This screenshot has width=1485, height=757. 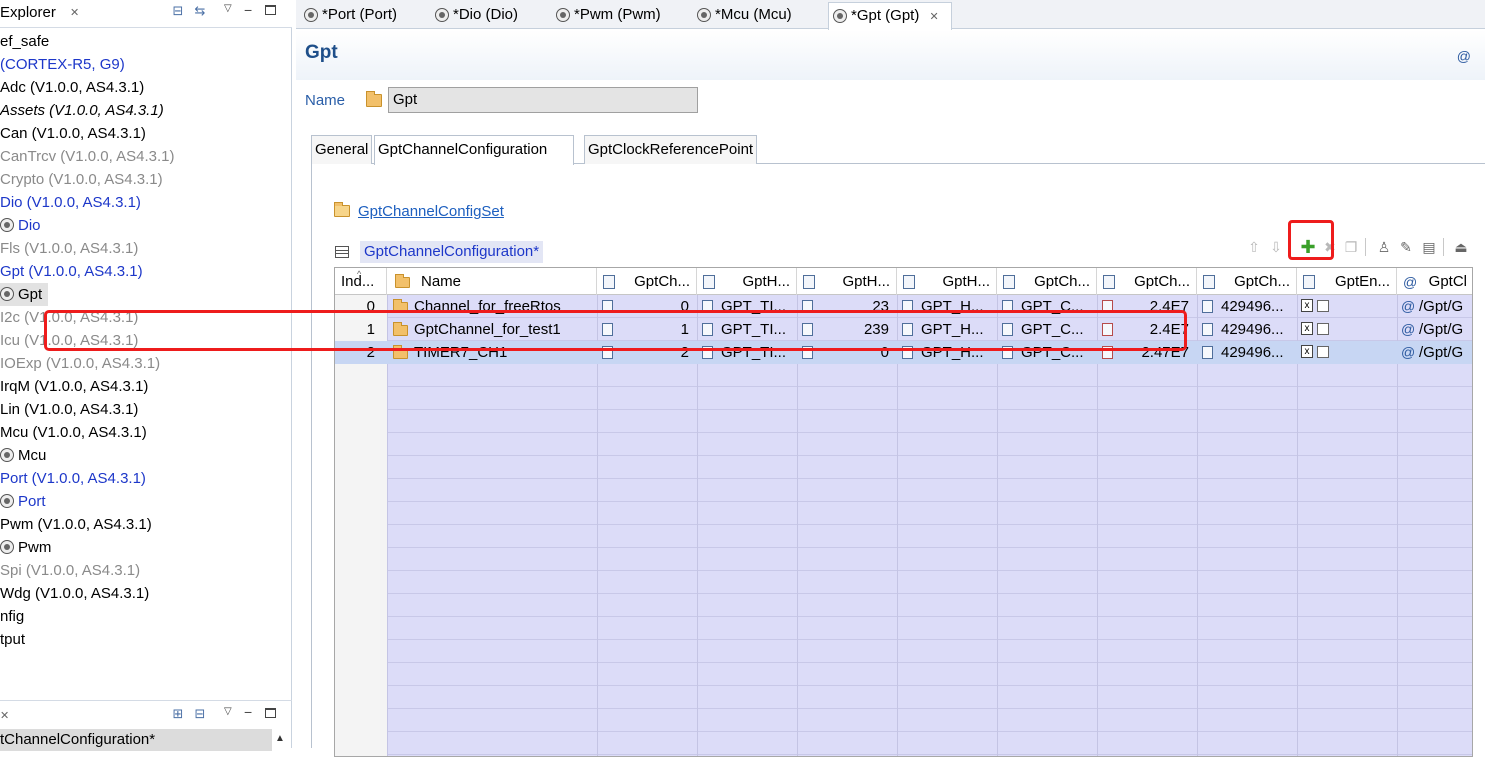 I want to click on tab-gpt: *Gpt (Gpt) ✕, so click(x=890, y=16).